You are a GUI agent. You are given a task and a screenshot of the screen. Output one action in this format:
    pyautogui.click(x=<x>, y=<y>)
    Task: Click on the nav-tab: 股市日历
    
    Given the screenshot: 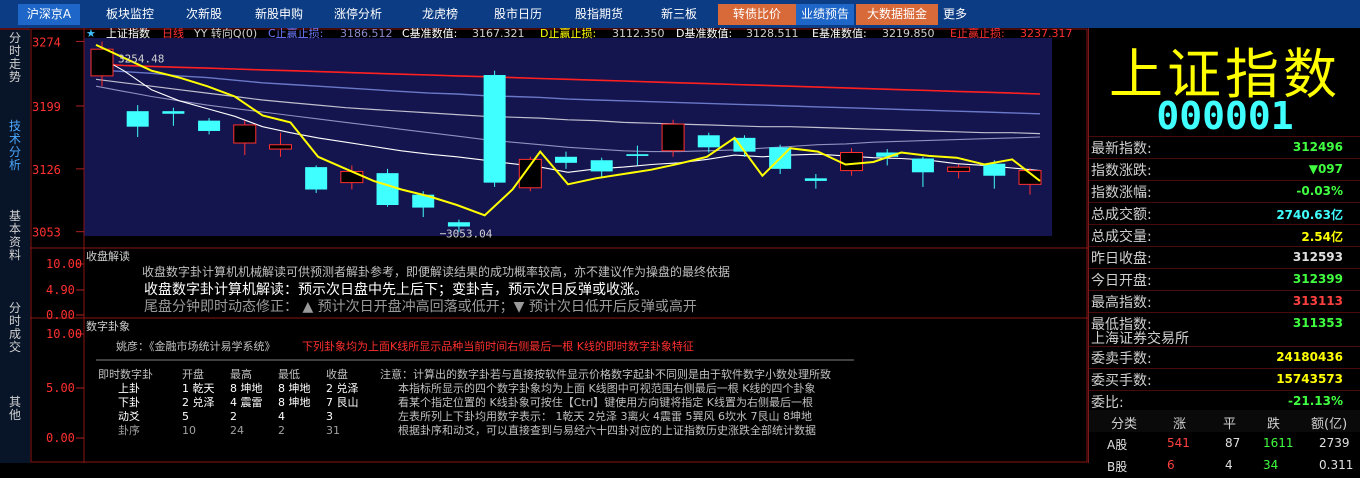 What is the action you would take?
    pyautogui.click(x=518, y=14)
    